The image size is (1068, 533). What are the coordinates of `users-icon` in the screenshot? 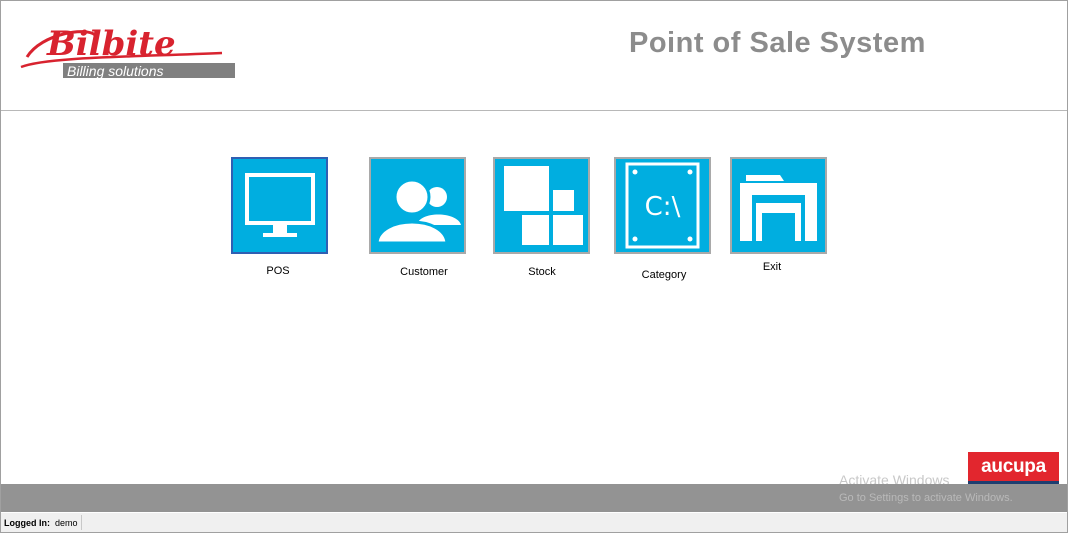 It's located at (418, 211).